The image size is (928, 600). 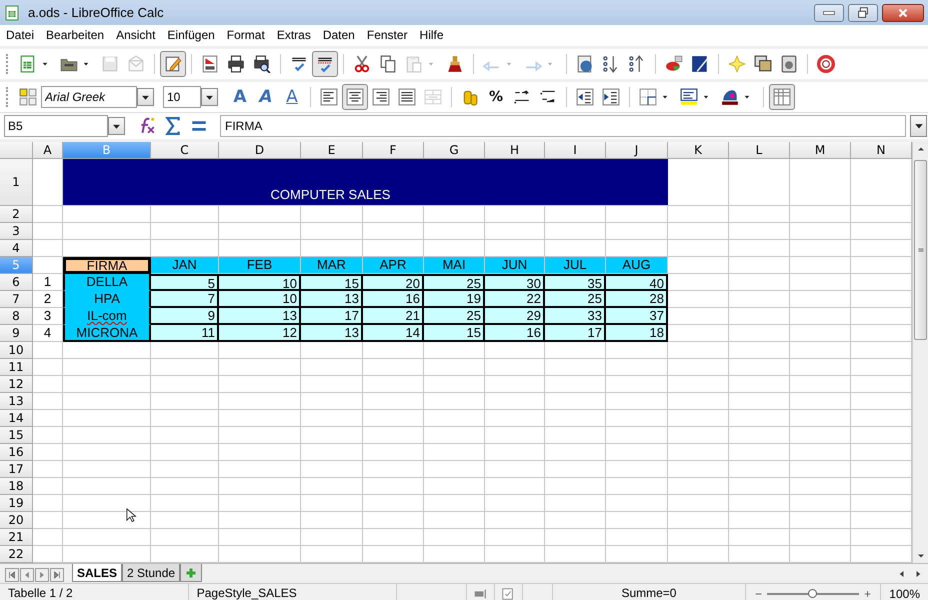 I want to click on menu-item: Datei, so click(x=20, y=35).